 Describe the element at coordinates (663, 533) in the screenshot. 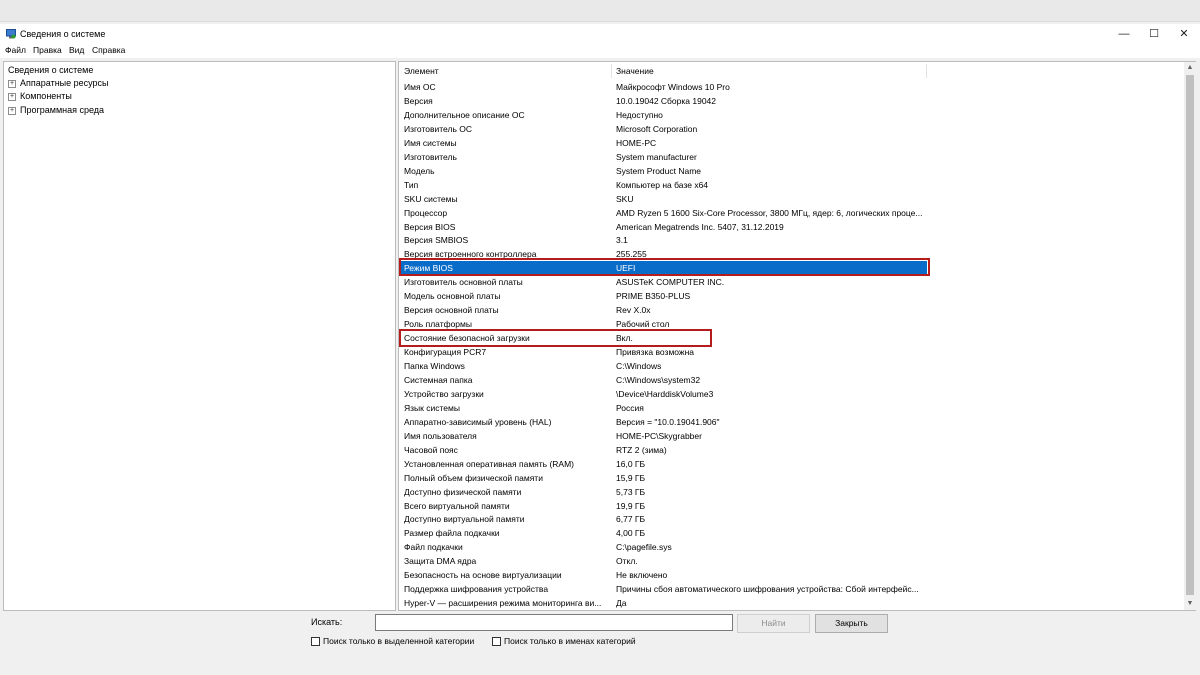

I see `table-row: Размер файла подкачки 4,00 ГБ` at that location.